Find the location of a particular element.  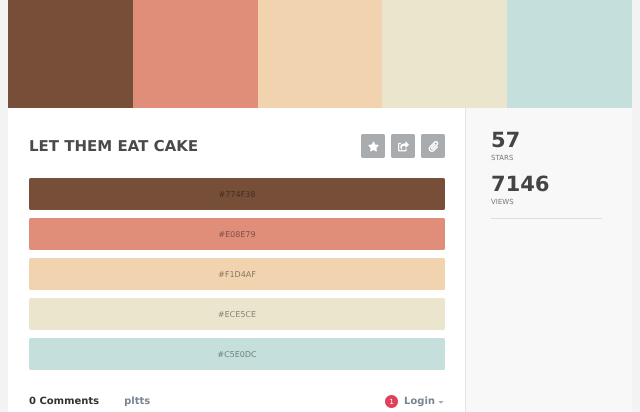

paperclip-icon is located at coordinates (433, 146).